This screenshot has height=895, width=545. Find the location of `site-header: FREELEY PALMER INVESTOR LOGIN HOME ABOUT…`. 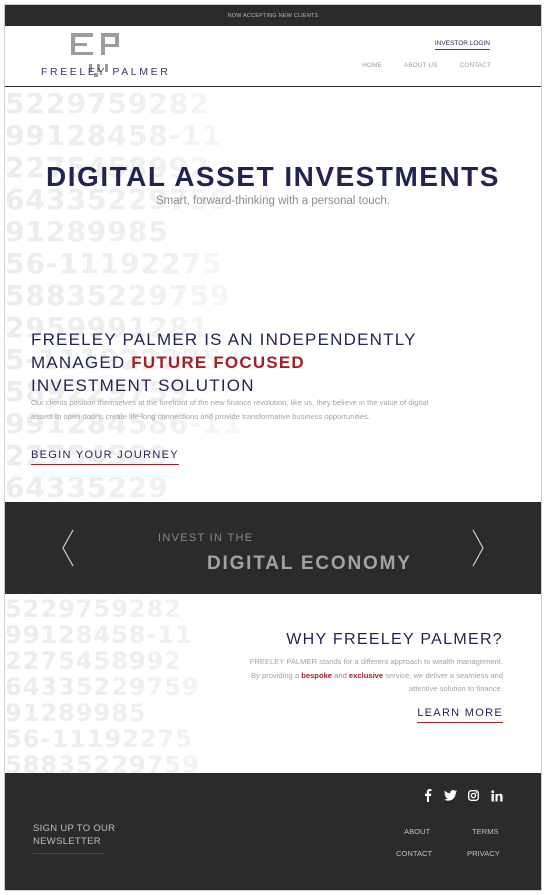

site-header: FREELEY PALMER INVESTOR LOGIN HOME ABOUT… is located at coordinates (273, 56).